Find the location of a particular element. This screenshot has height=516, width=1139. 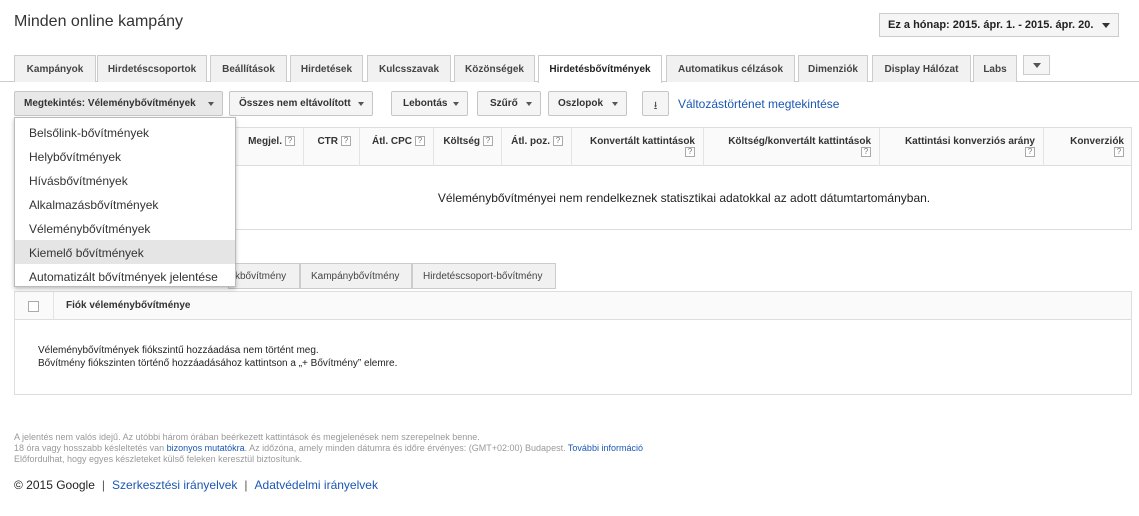

col-cost: Költség? is located at coordinates (467, 147).